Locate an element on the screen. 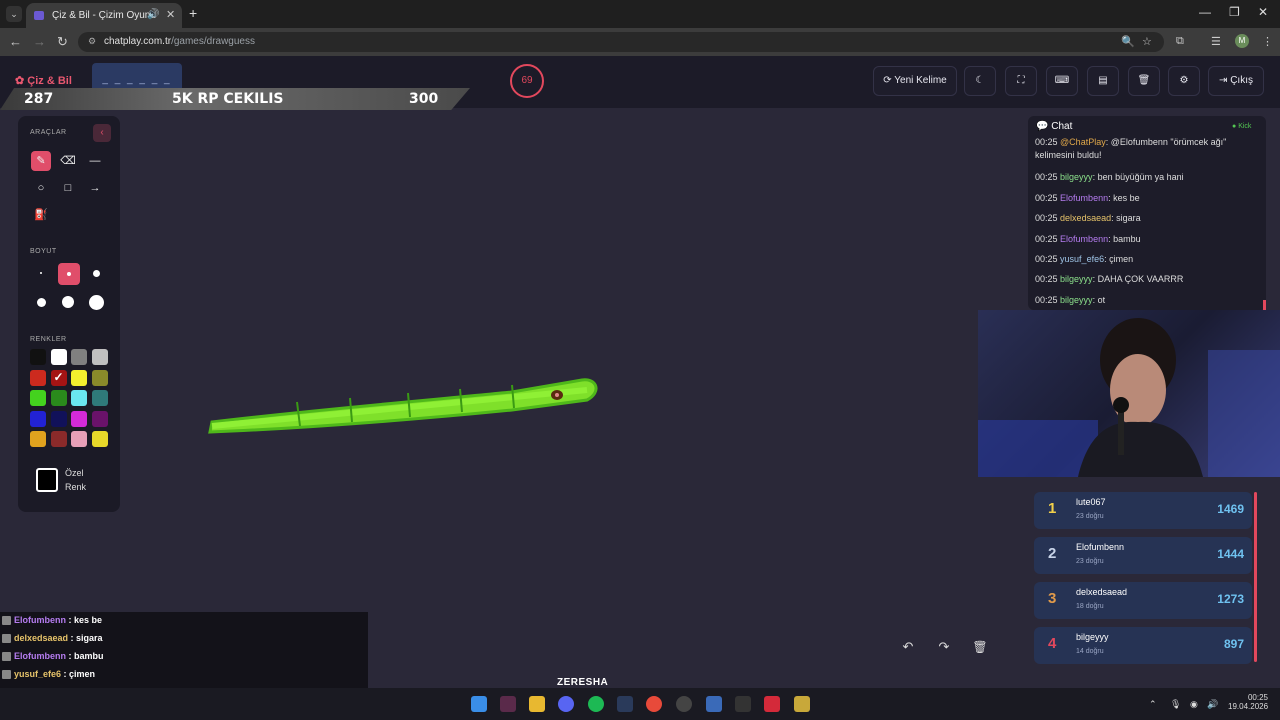 This screenshot has width=1280, height=720. undo-icon: ↶ is located at coordinates (908, 647).